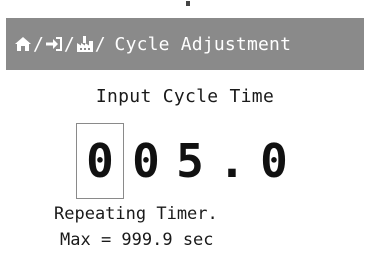 Image resolution: width=366 pixels, height=273 pixels. I want to click on digit-4: 0, so click(274, 161).